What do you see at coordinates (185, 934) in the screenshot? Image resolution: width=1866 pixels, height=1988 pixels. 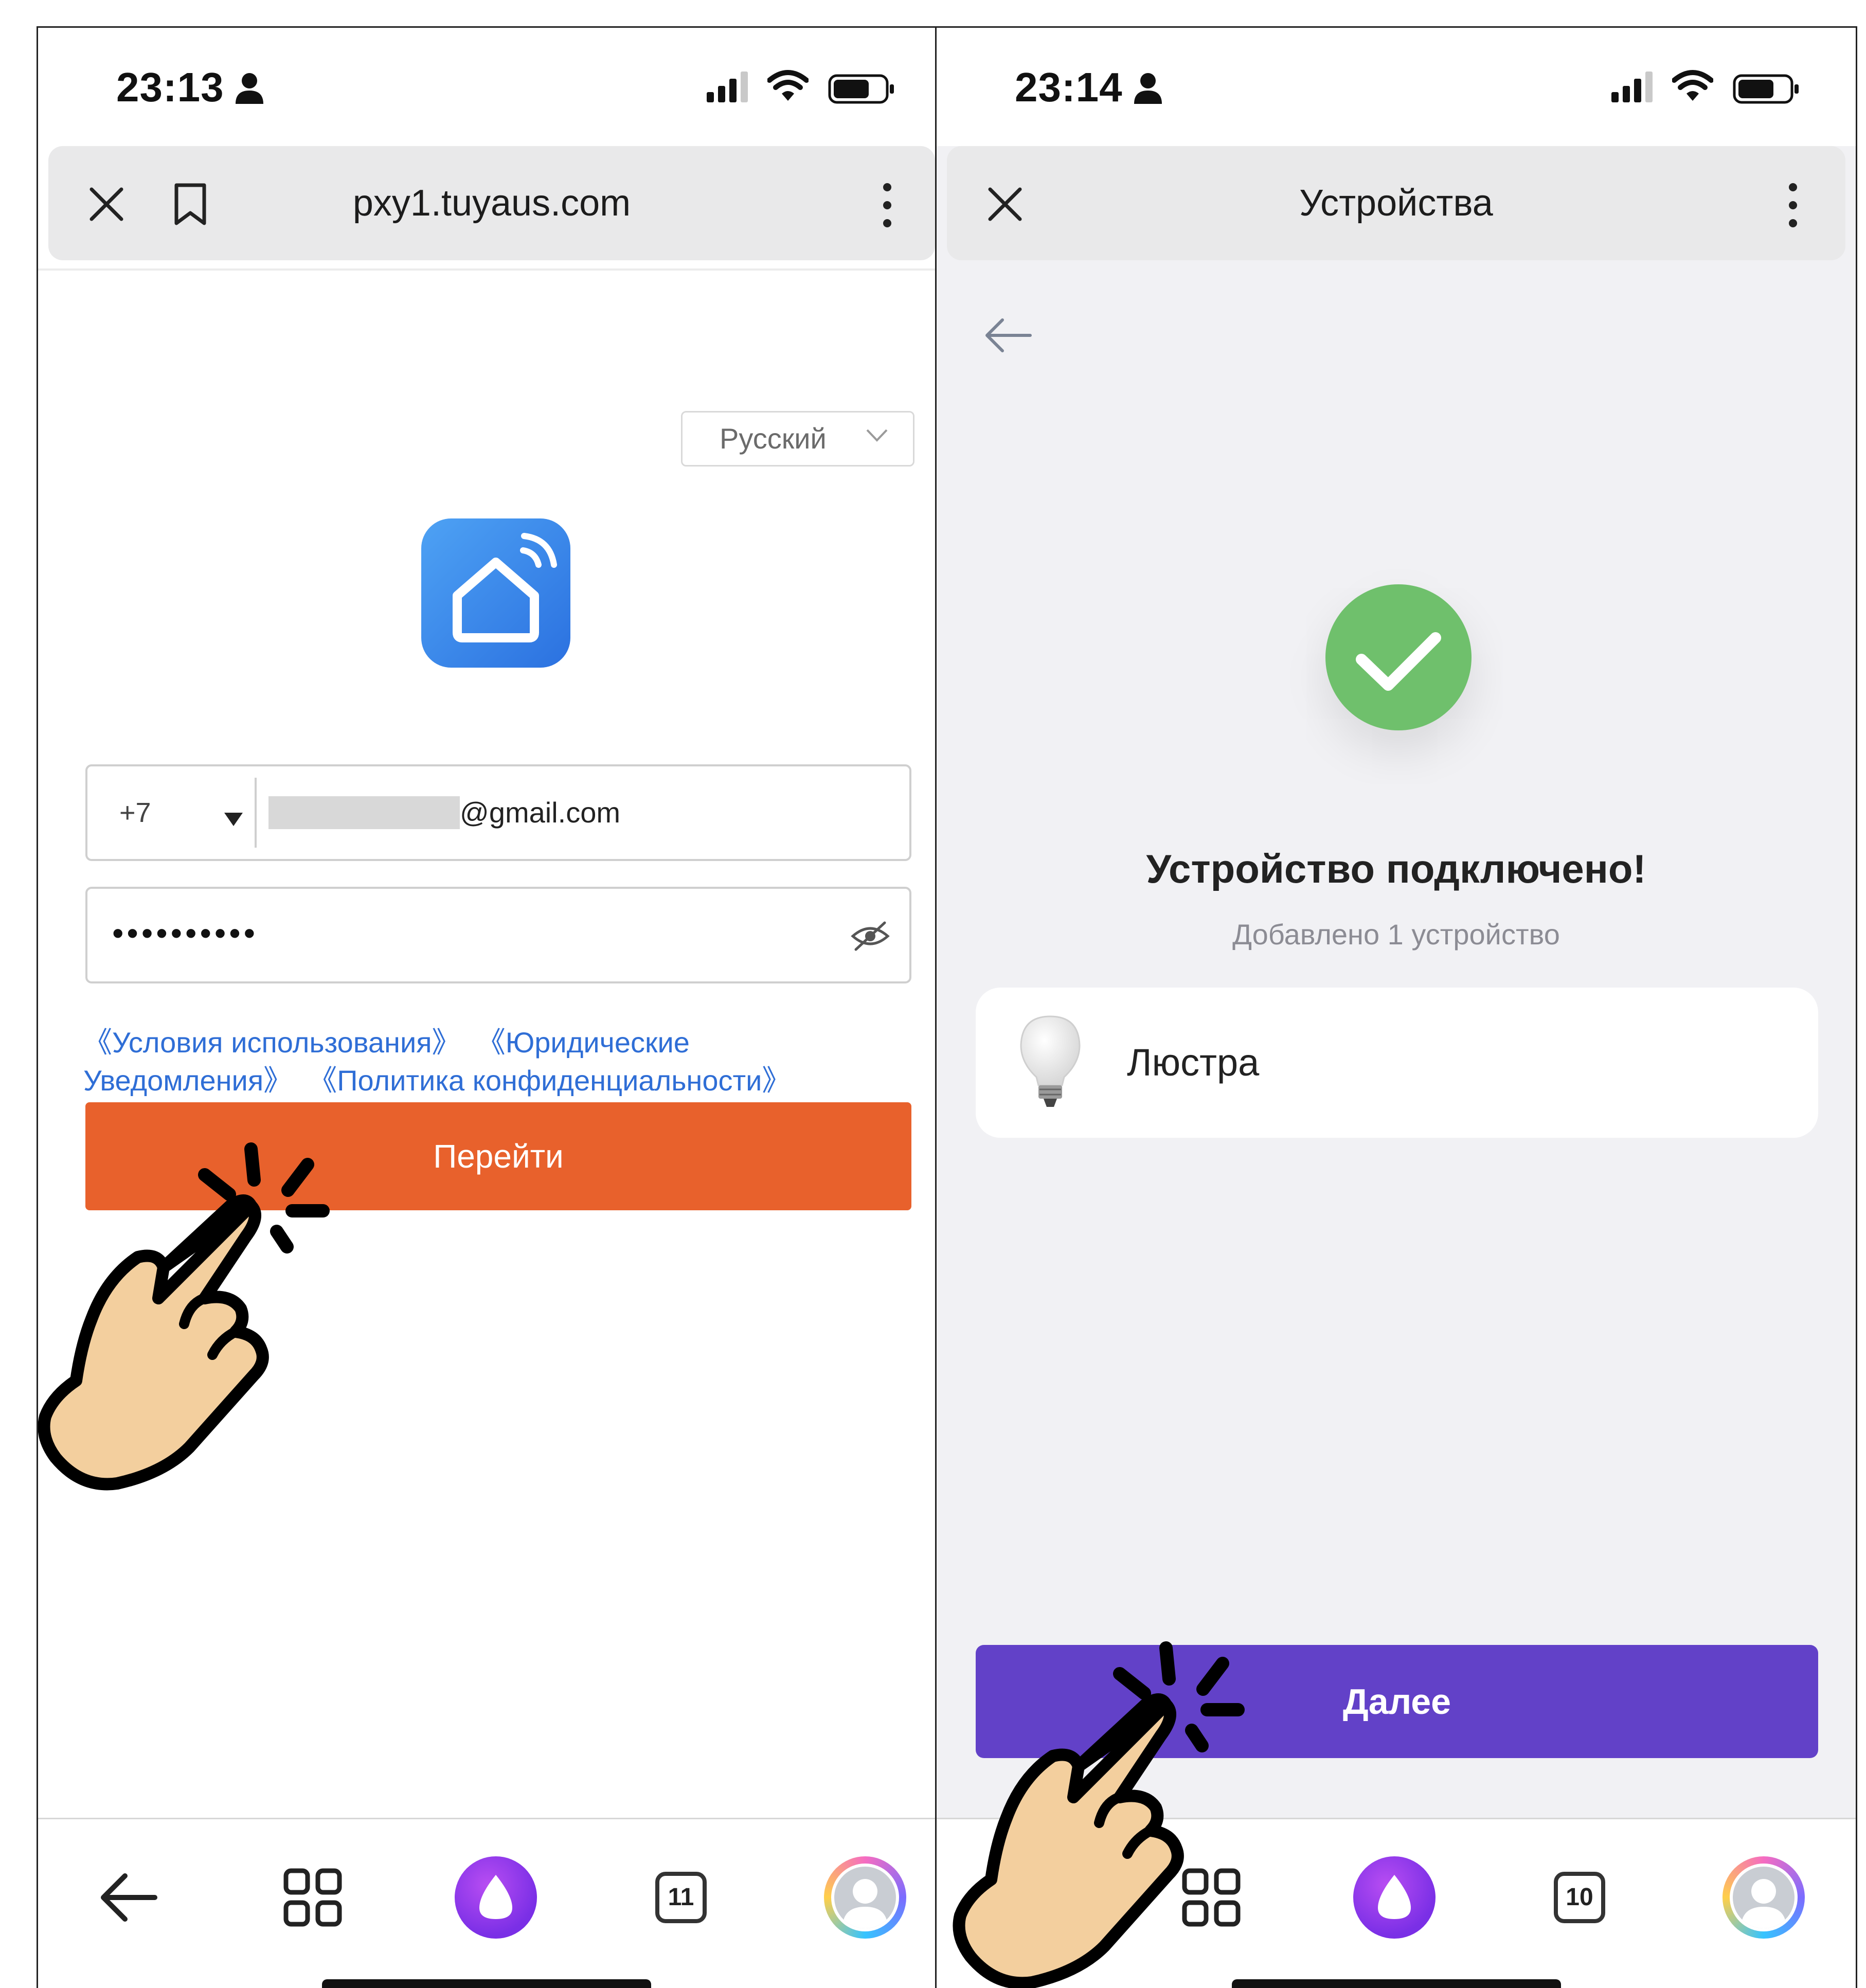 I see `password-value: ••••••••••` at bounding box center [185, 934].